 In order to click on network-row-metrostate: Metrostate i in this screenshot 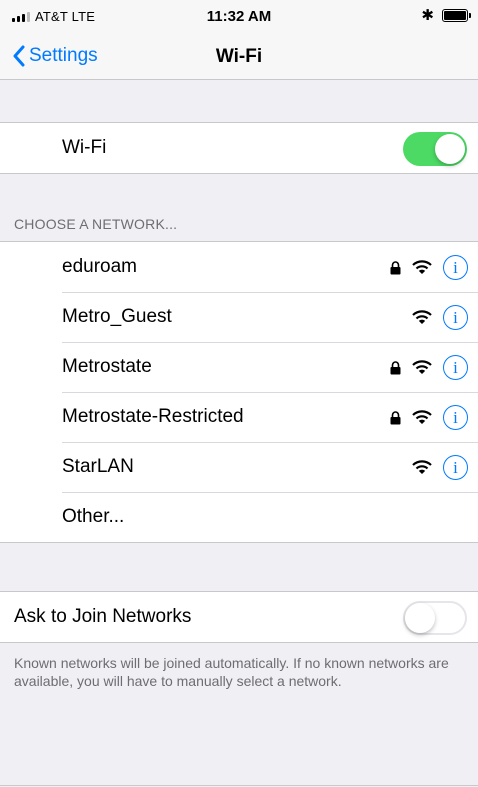, I will do `click(239, 367)`.